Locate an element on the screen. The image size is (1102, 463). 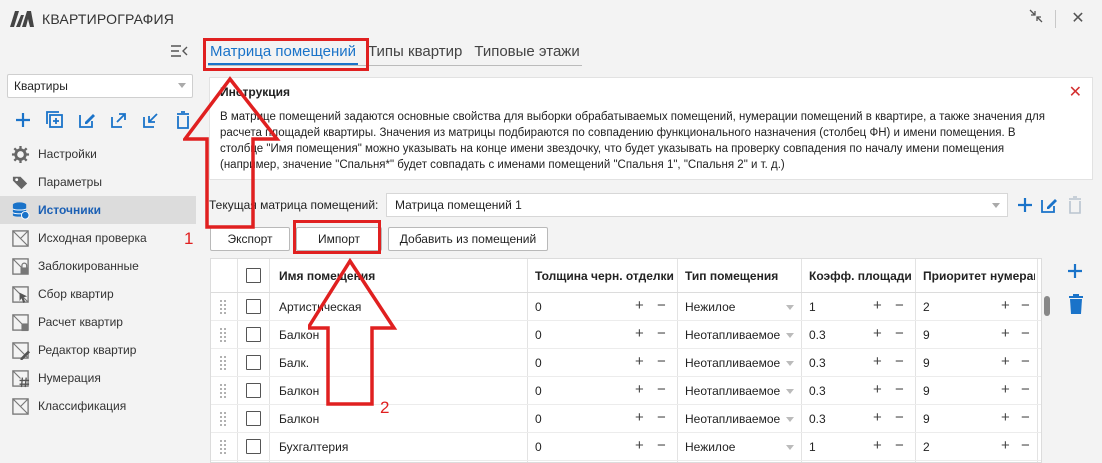
close-window-icon: ✕ is located at coordinates (1078, 19).